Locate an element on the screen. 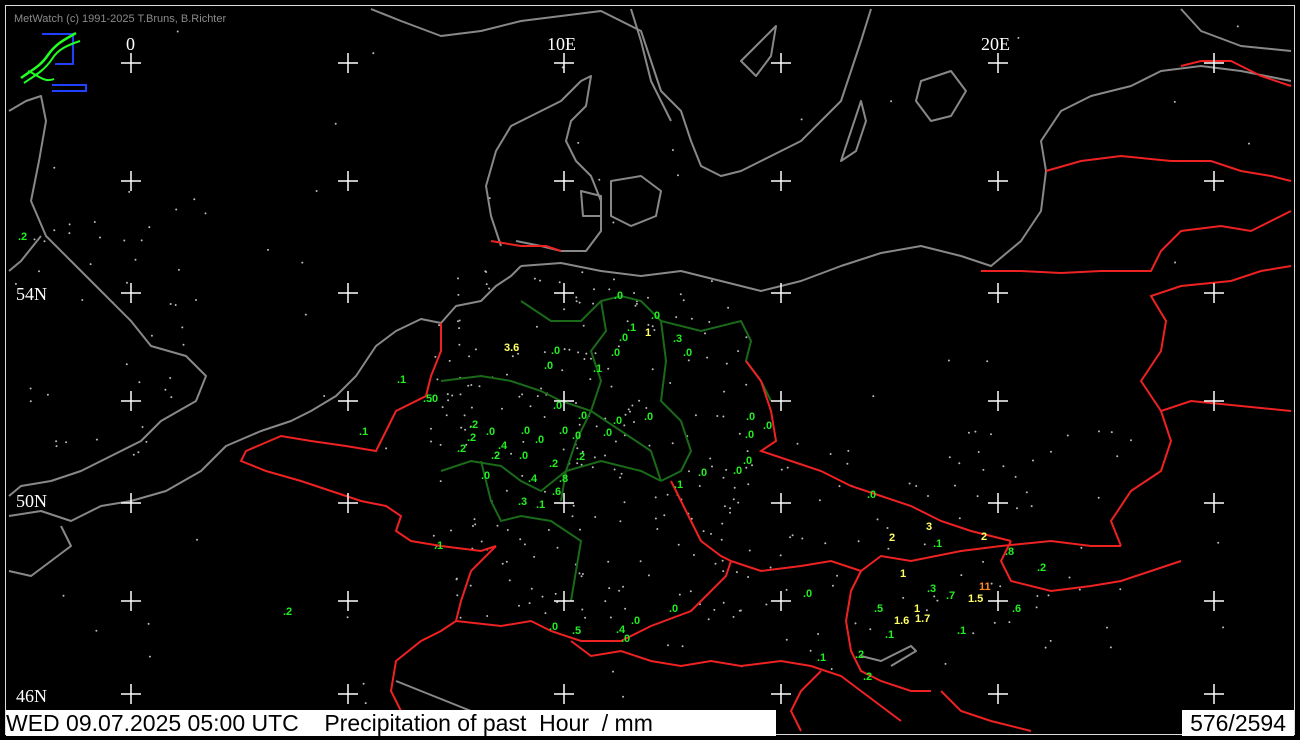  lat-label-50n: 50N is located at coordinates (31, 501).